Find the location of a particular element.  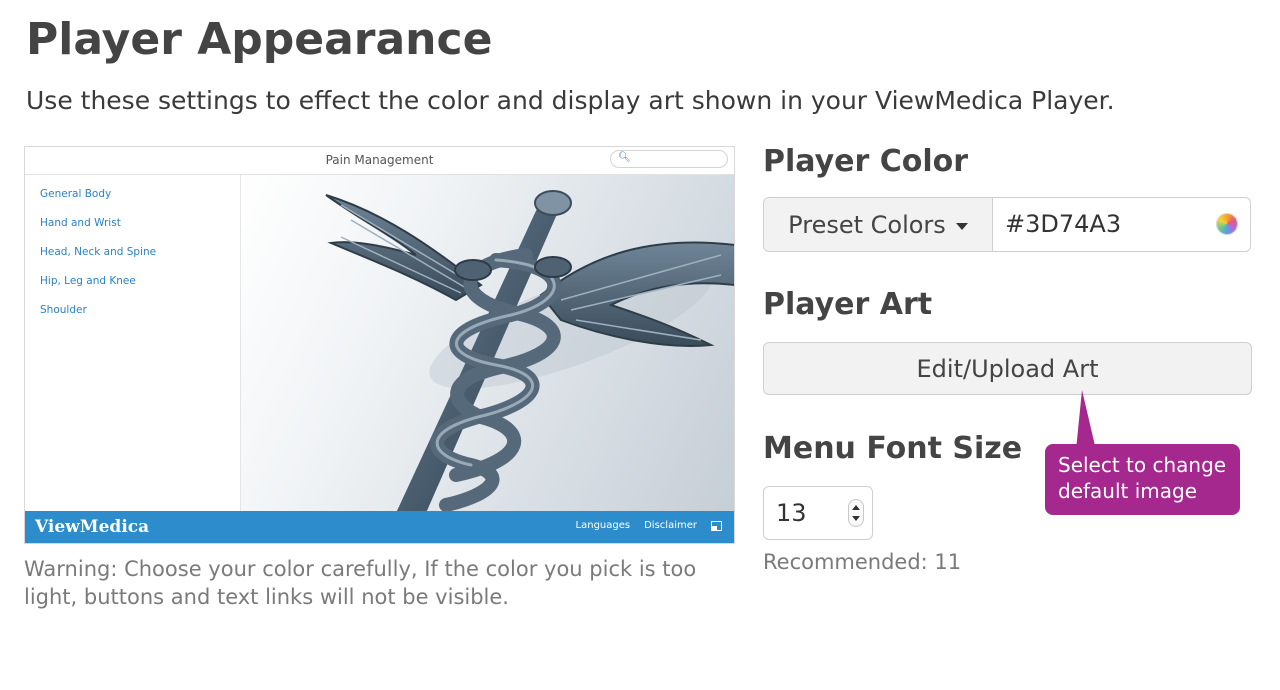

hex-color-input is located at coordinates (1105, 224).